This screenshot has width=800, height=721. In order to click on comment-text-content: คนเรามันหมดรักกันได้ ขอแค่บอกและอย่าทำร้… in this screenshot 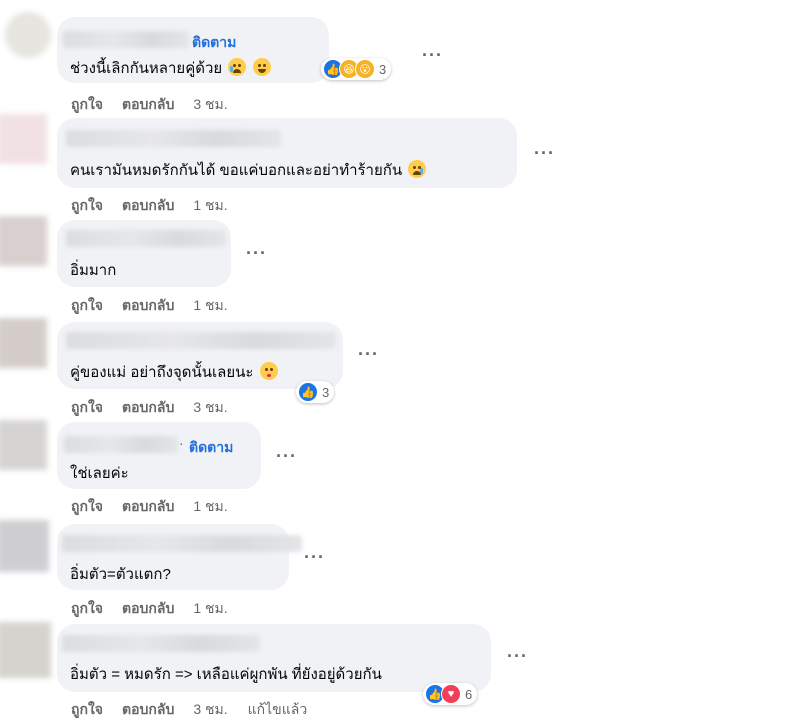, I will do `click(236, 170)`.